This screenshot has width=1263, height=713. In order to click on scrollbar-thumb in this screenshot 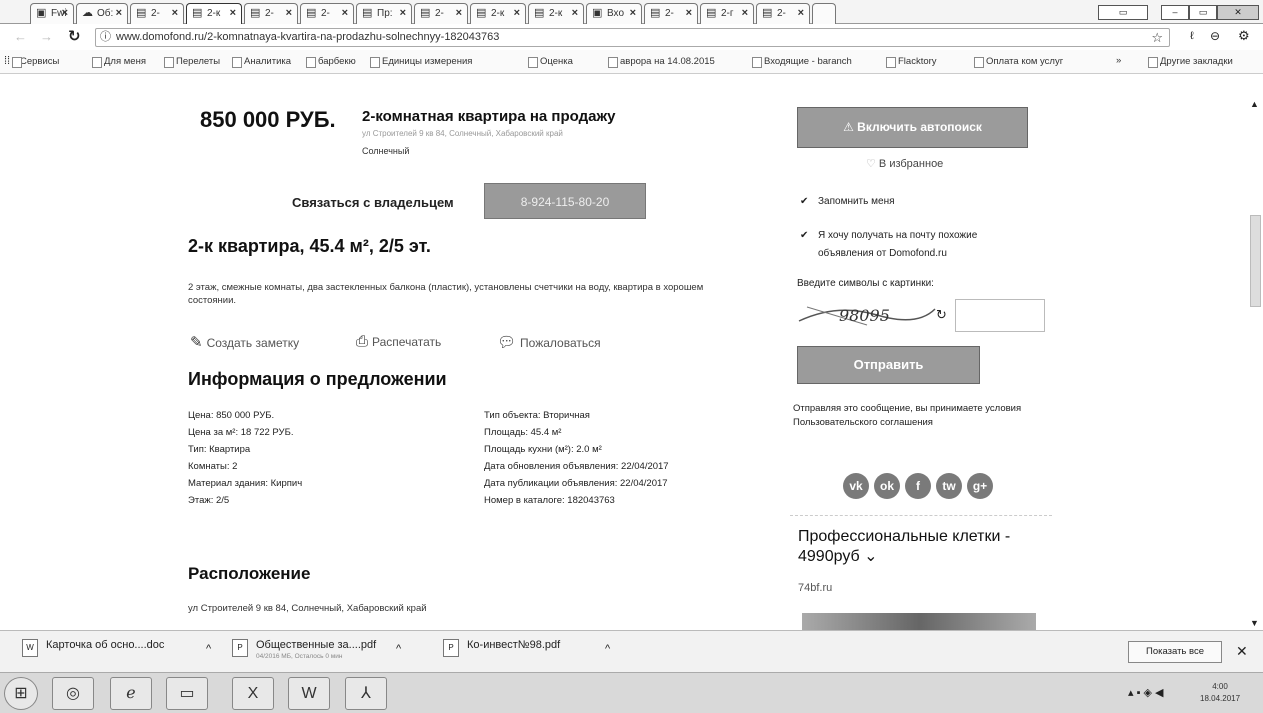, I will do `click(1255, 261)`.